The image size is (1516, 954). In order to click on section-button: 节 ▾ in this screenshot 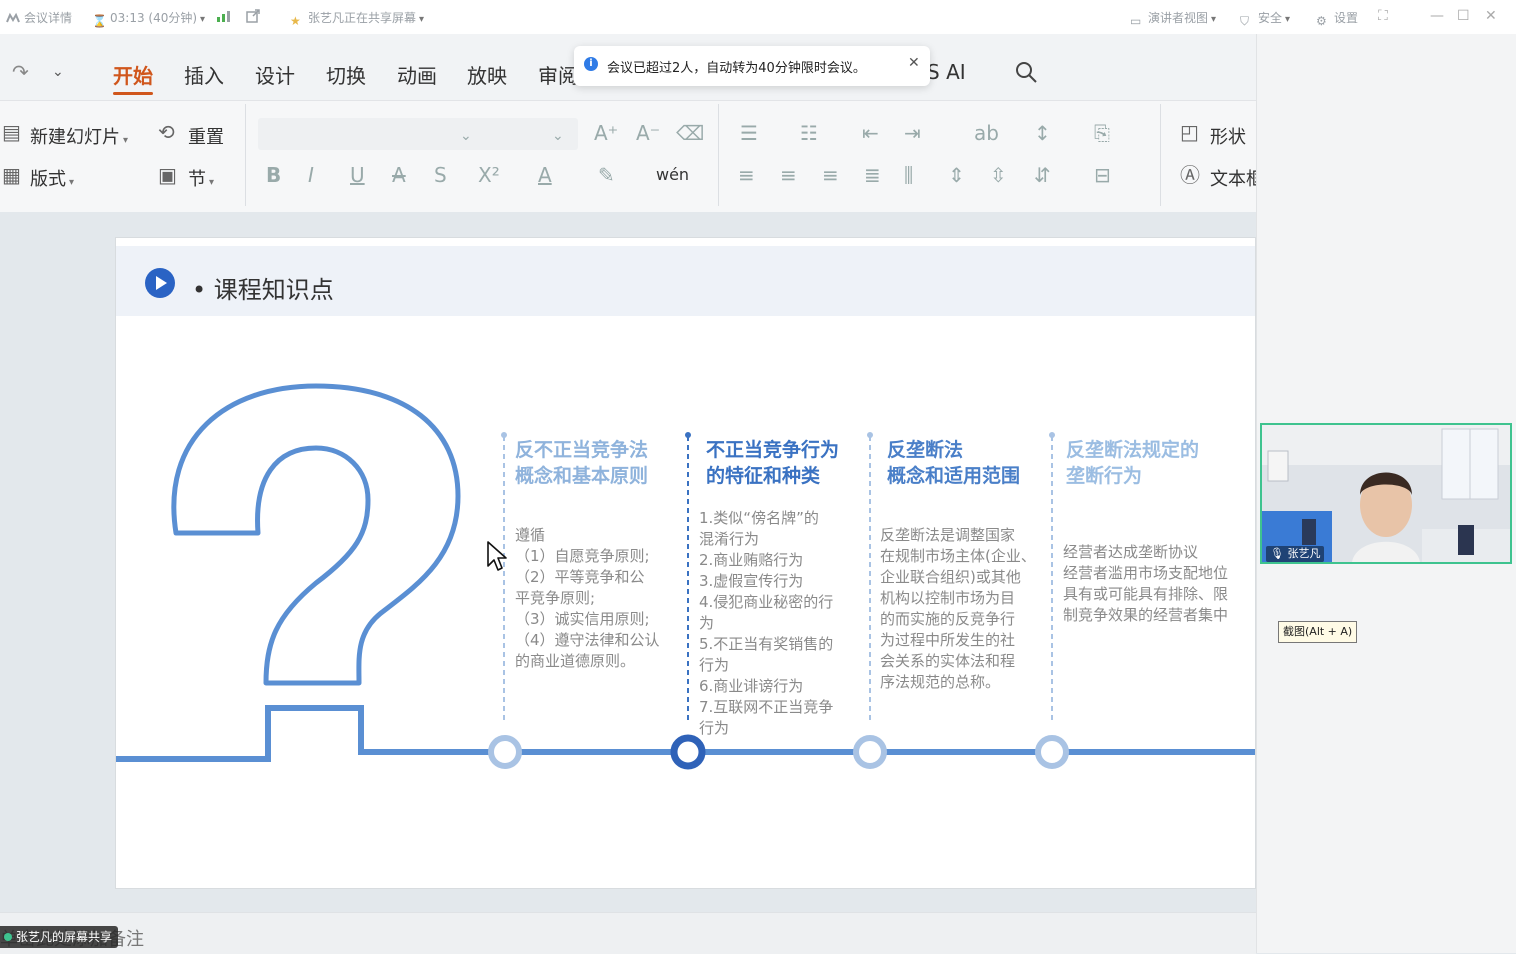, I will do `click(201, 178)`.